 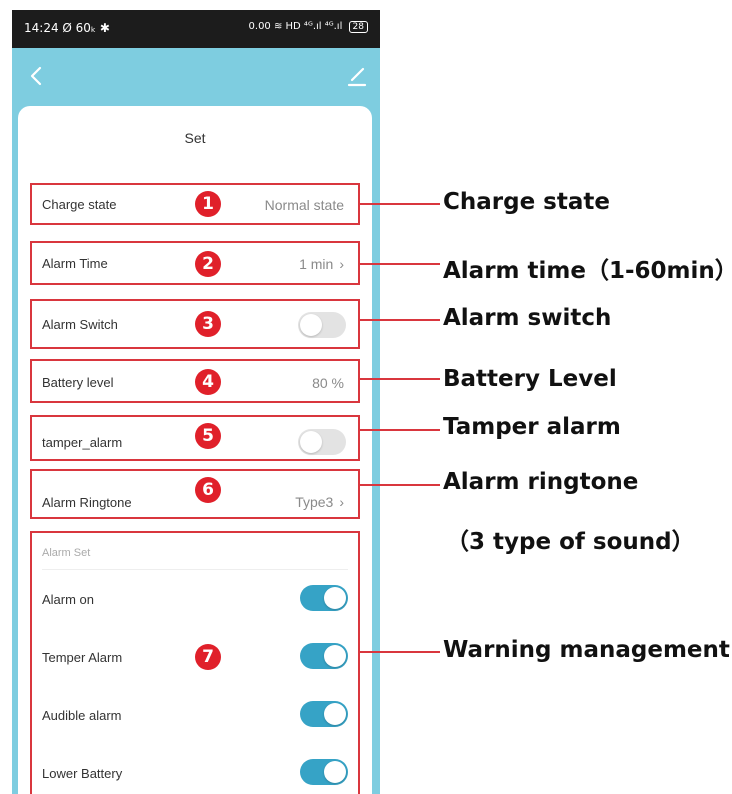 I want to click on charge-state-value: Normal state, so click(x=304, y=205).